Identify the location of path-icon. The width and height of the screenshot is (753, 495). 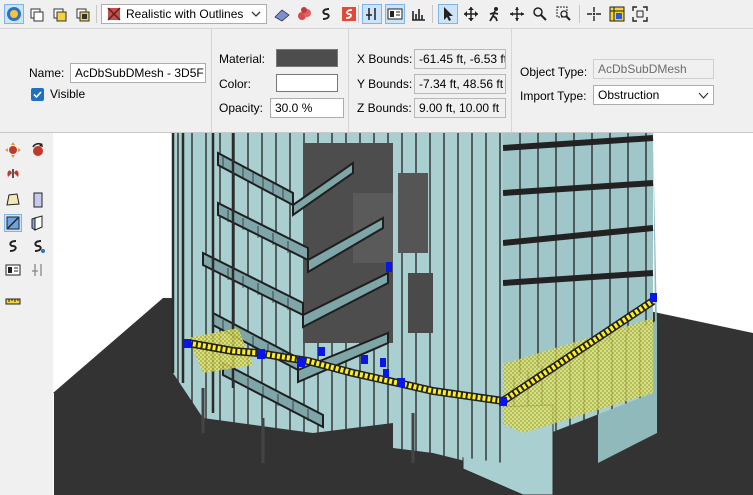
(326, 14).